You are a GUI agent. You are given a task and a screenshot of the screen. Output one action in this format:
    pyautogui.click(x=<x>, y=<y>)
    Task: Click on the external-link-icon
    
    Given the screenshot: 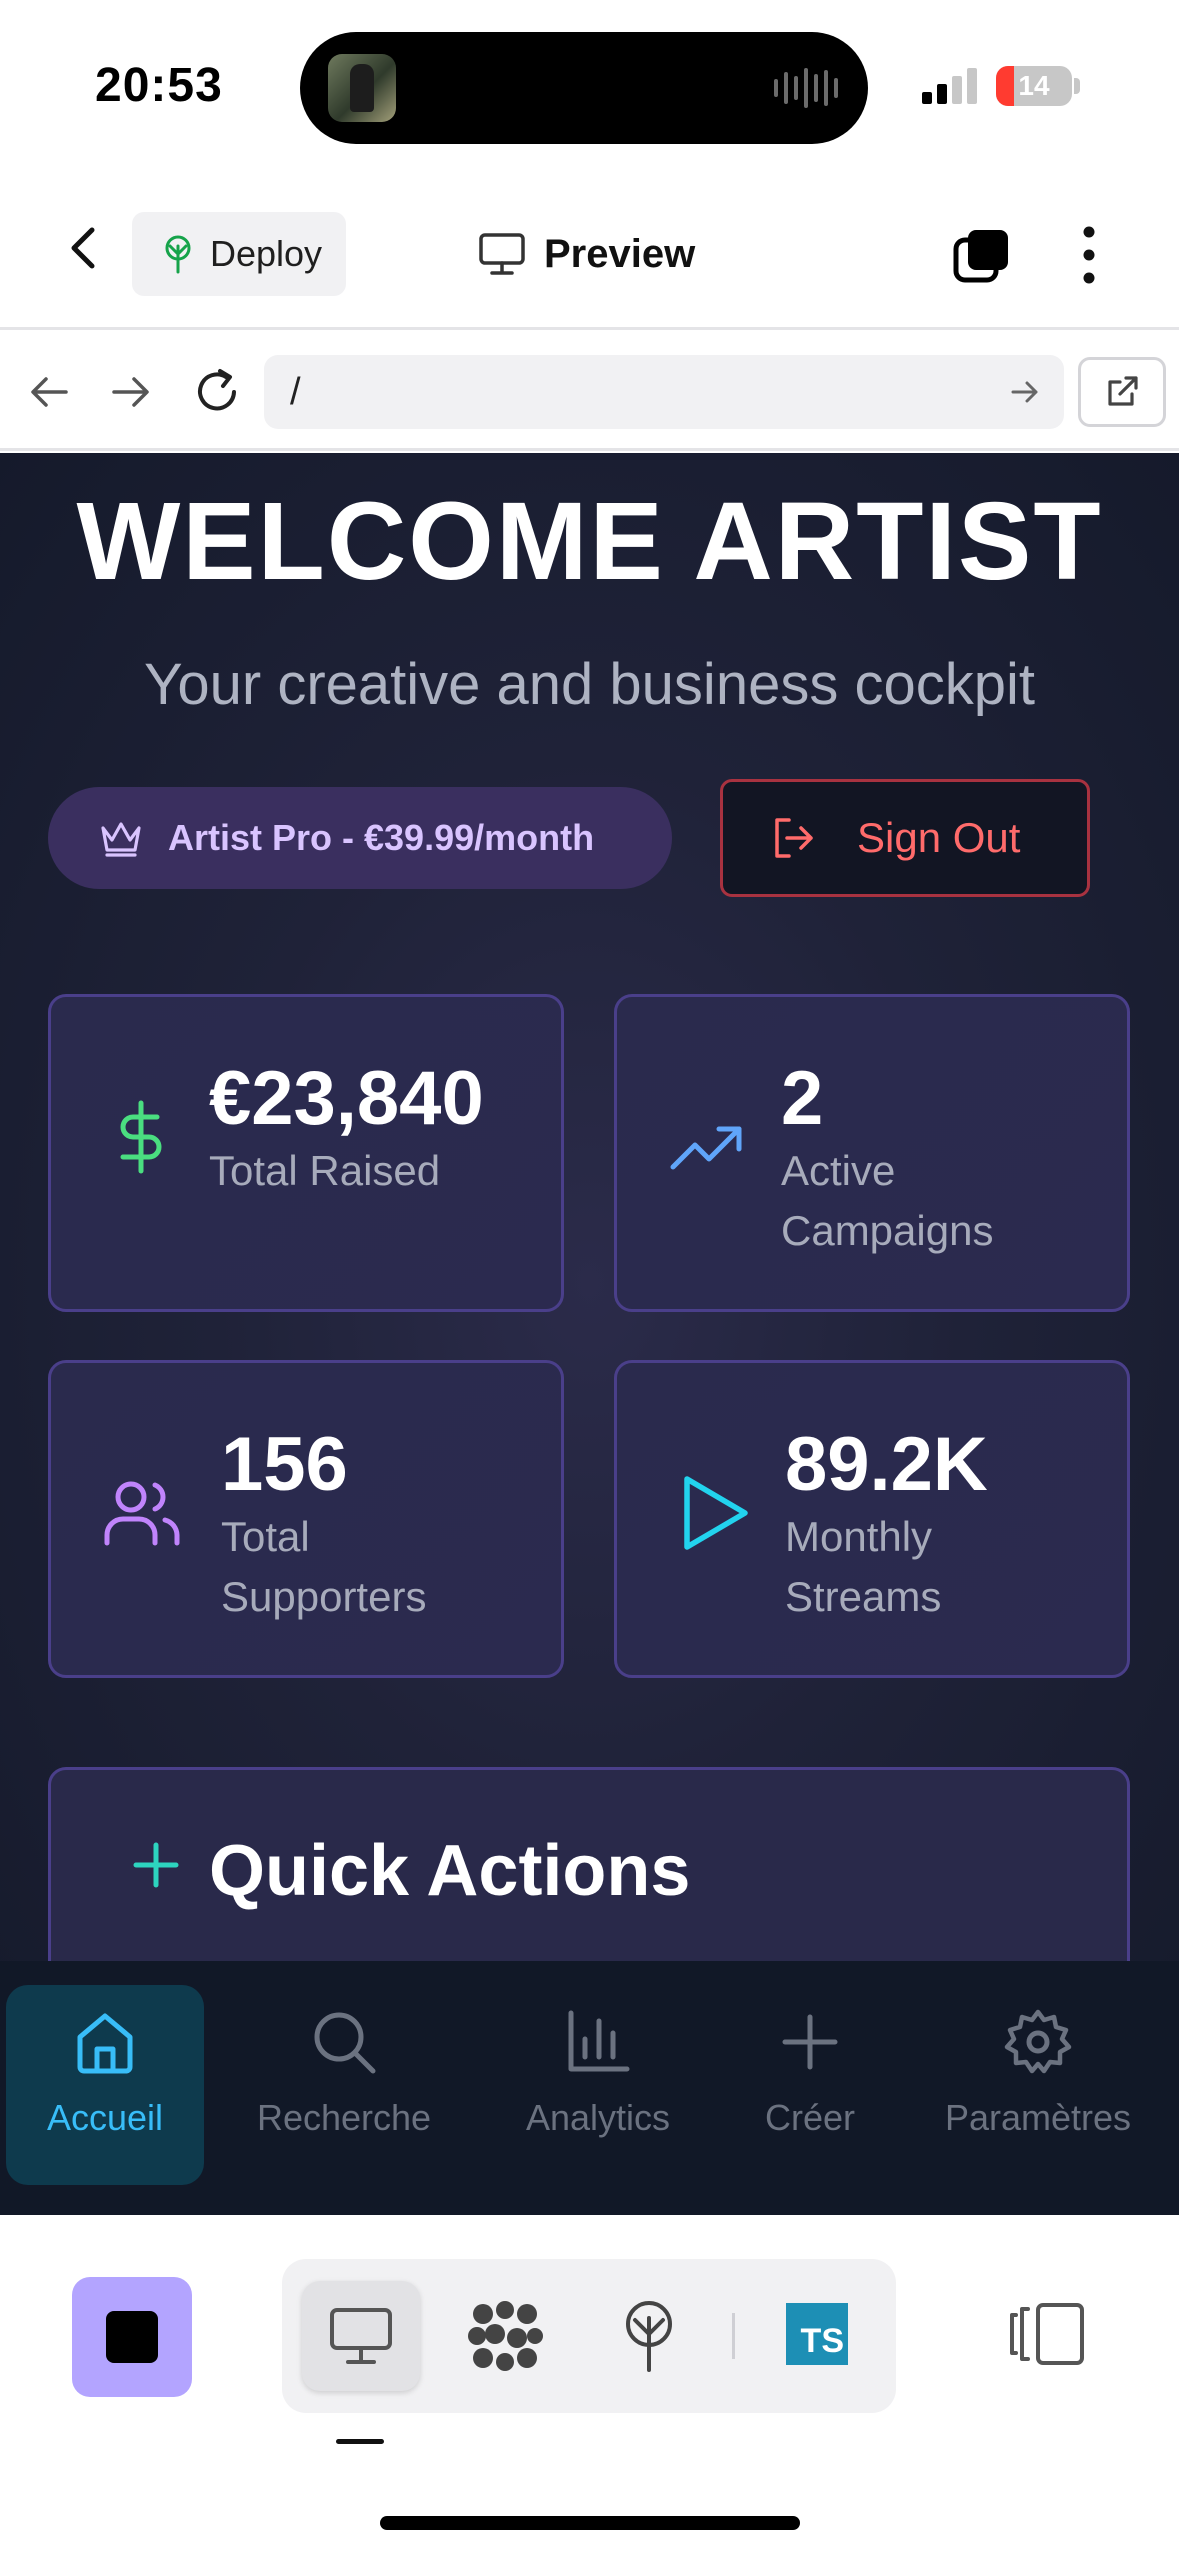 What is the action you would take?
    pyautogui.click(x=1123, y=391)
    